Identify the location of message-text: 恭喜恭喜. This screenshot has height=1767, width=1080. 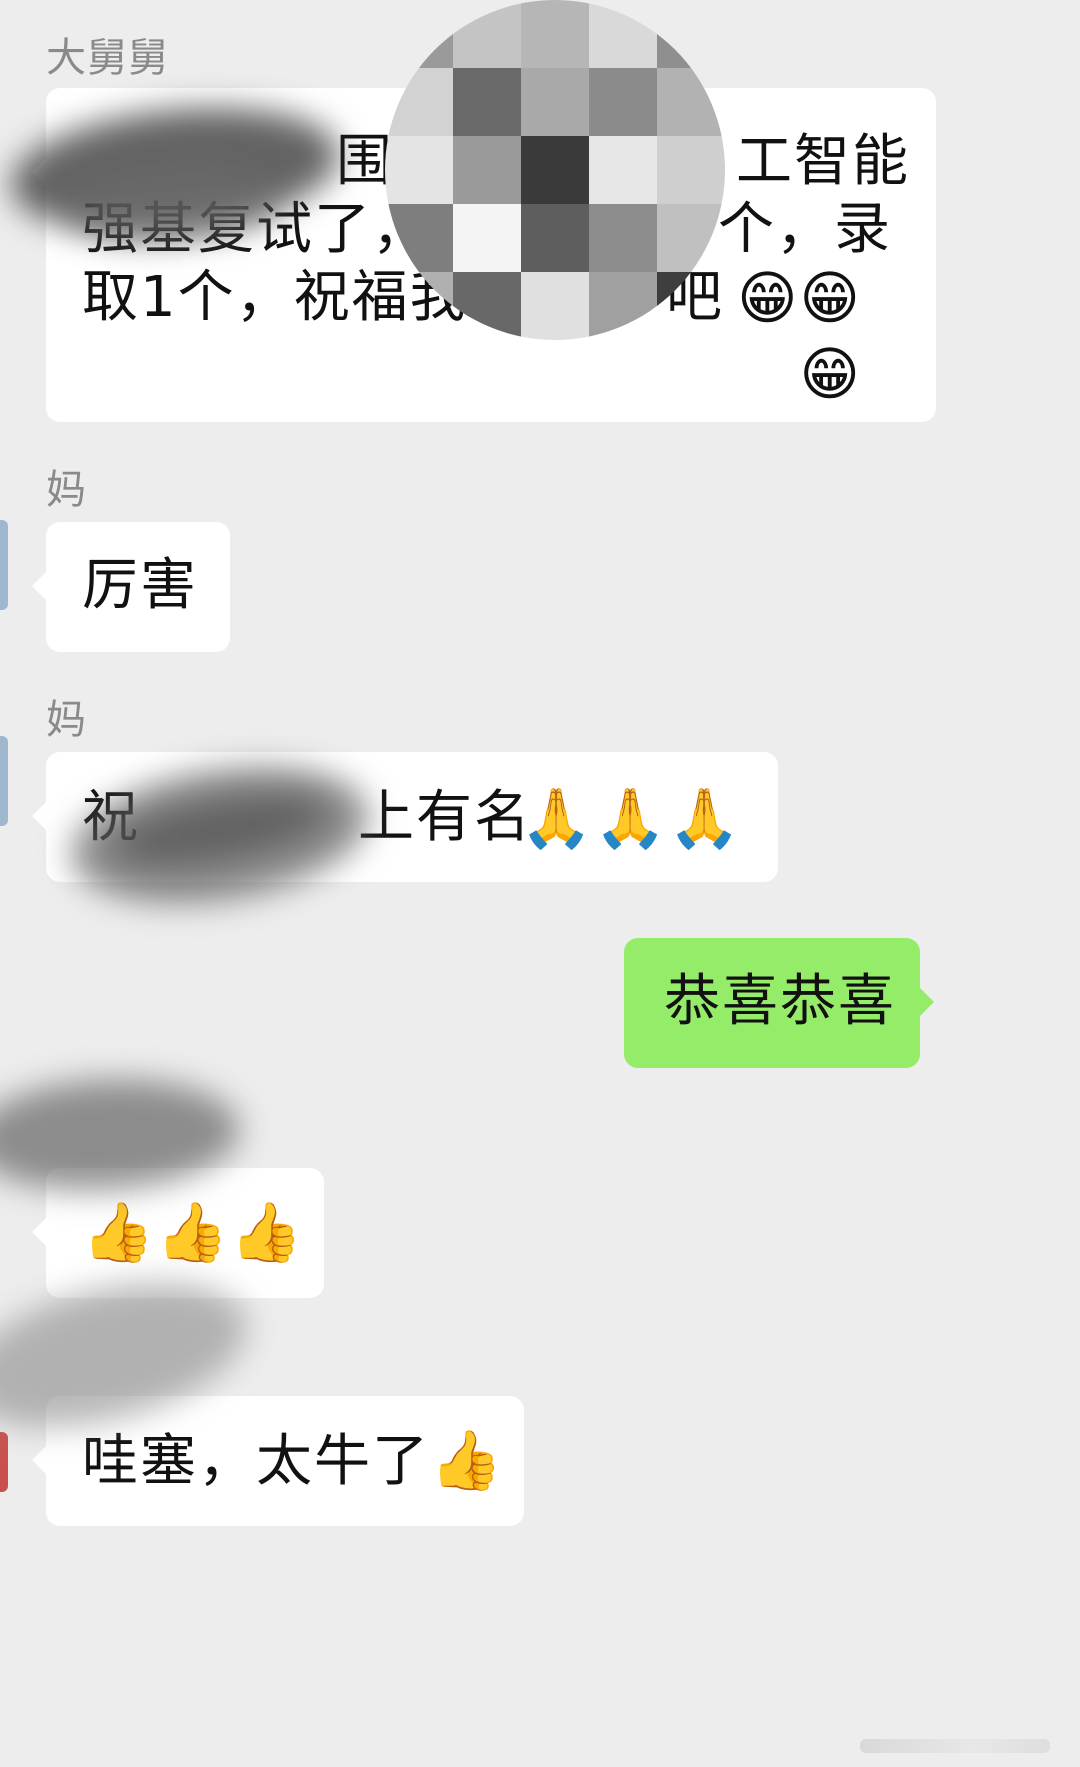
(780, 1001).